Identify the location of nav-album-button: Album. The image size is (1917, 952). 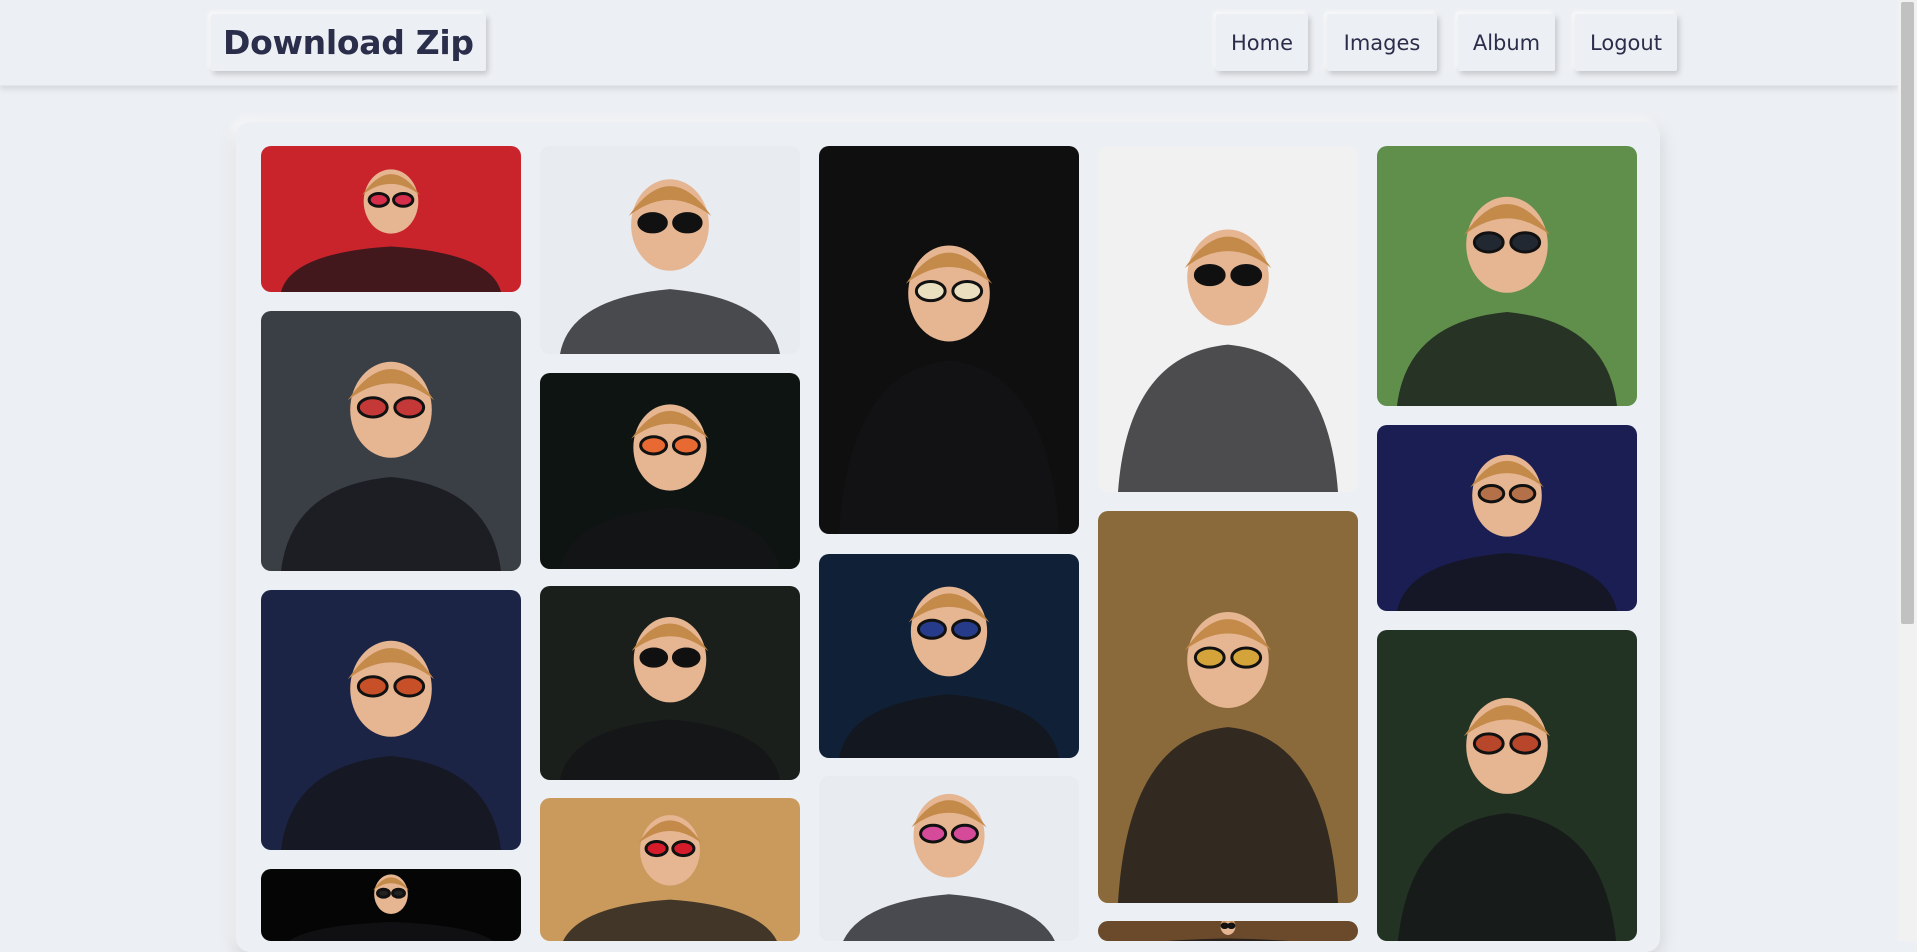
(1506, 42).